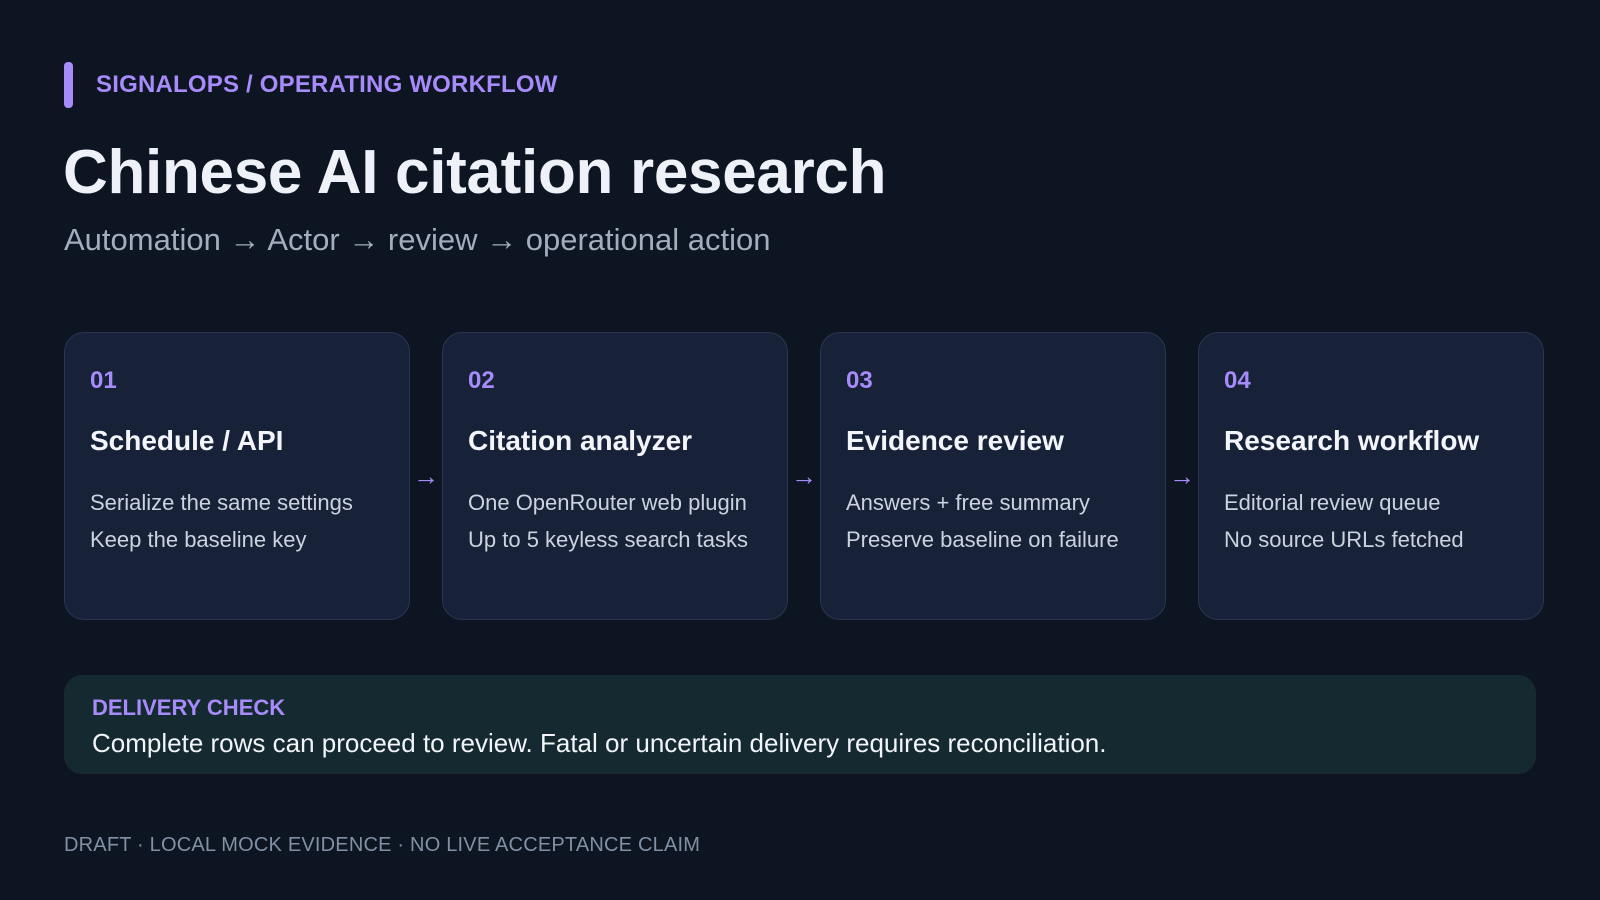 The height and width of the screenshot is (900, 1600). What do you see at coordinates (955, 440) in the screenshot?
I see `step-title: Evidence review` at bounding box center [955, 440].